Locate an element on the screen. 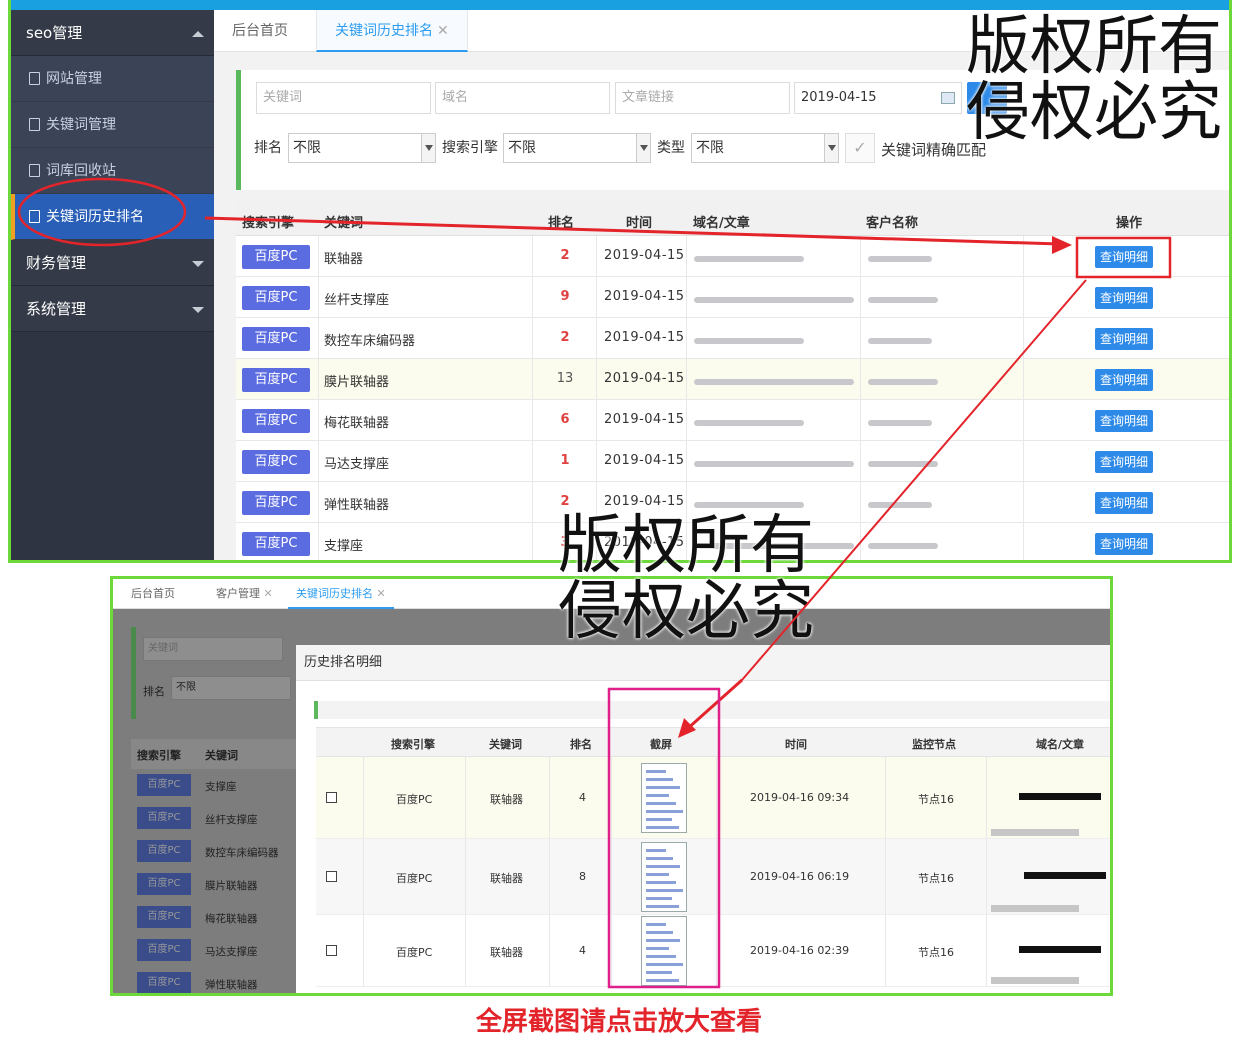 Image resolution: width=1238 pixels, height=1047 pixels. sidebar-group-system-label: 系统管理 is located at coordinates (56, 309).